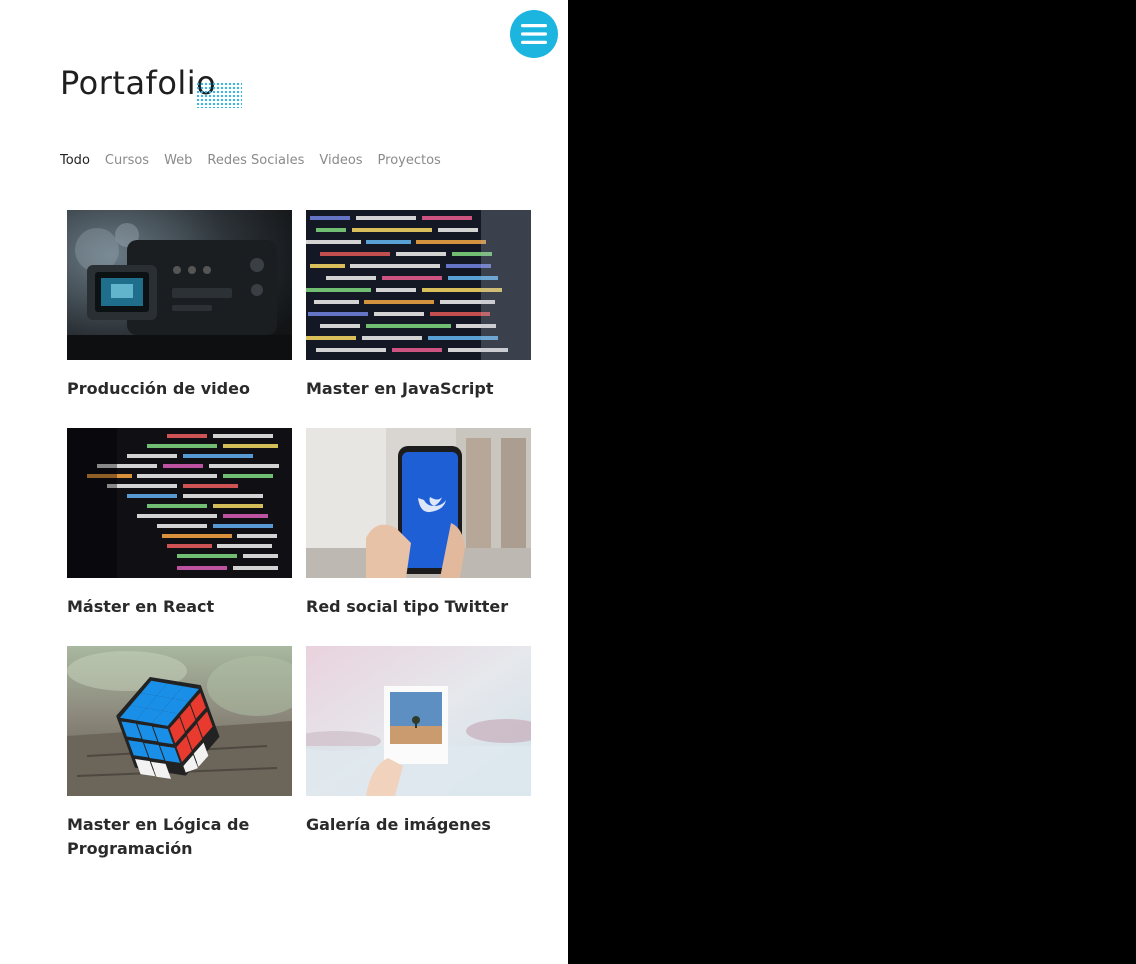  I want to click on project-title: Producción de video, so click(179, 389).